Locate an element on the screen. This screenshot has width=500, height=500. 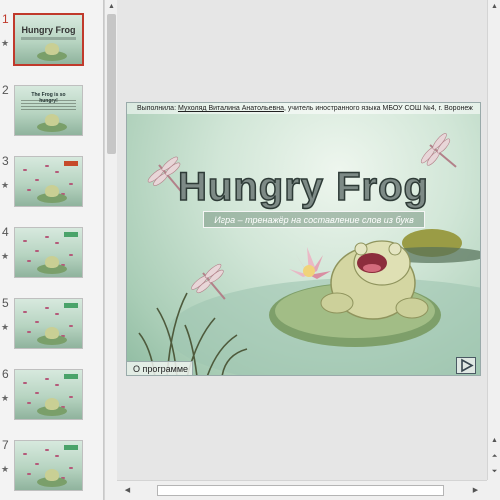
slide-number: 6 is located at coordinates (5, 374).